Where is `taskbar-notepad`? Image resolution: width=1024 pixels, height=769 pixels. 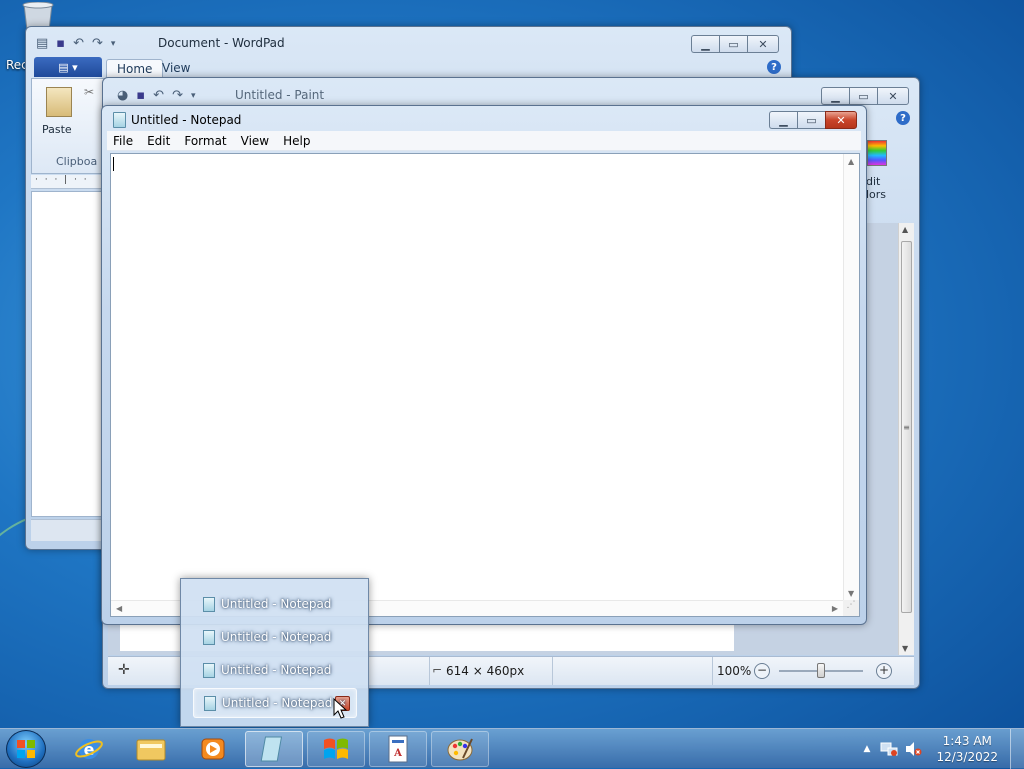
taskbar-notepad is located at coordinates (274, 749).